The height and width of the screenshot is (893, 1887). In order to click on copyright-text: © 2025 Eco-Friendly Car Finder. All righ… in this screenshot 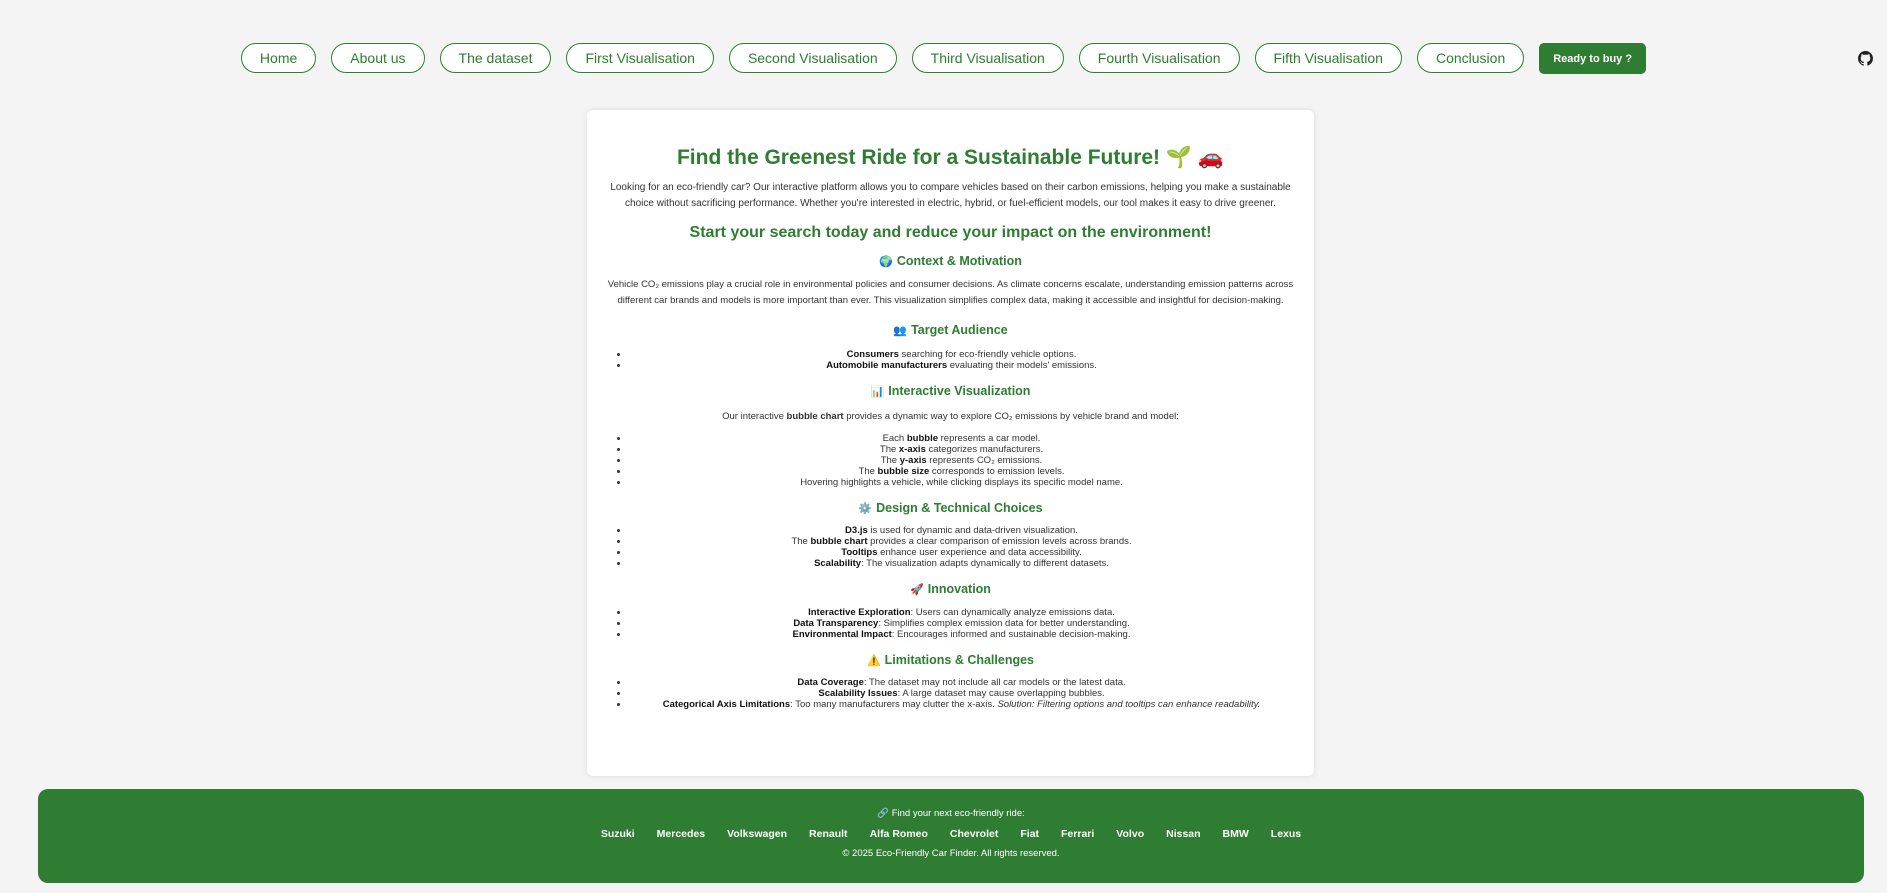, I will do `click(951, 853)`.